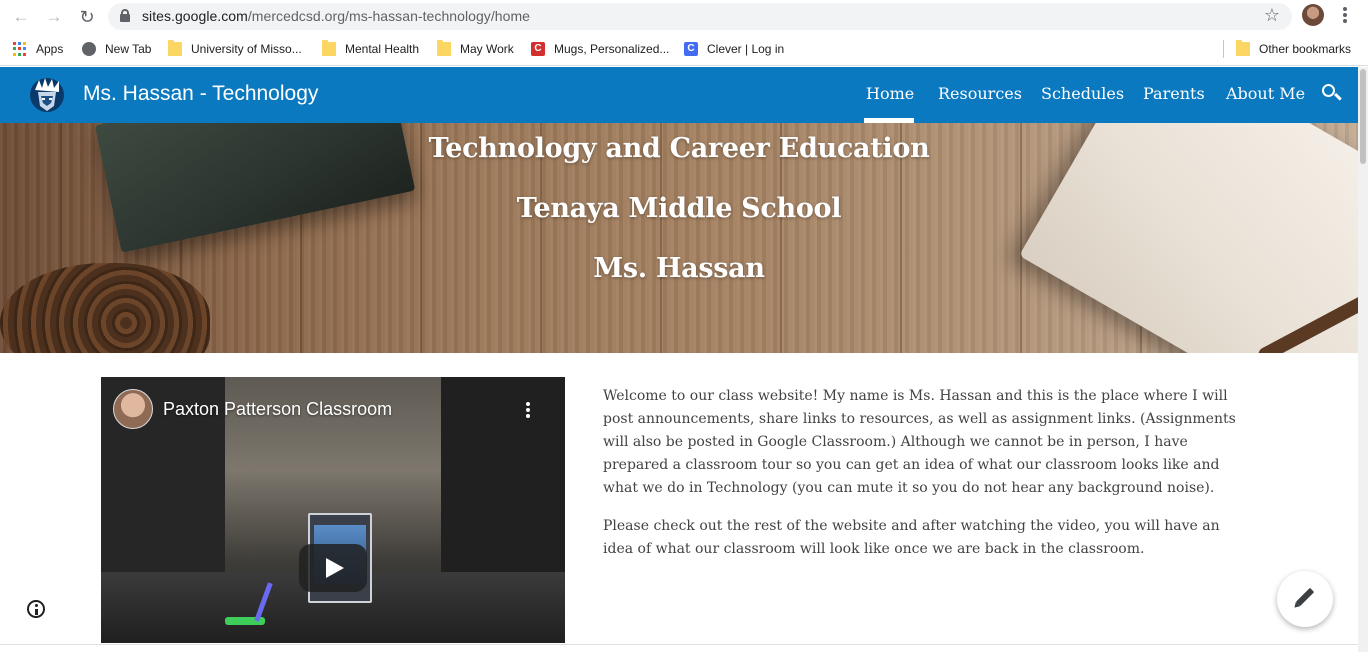 This screenshot has height=652, width=1368. I want to click on bookmark-may-work: May Work, so click(475, 49).